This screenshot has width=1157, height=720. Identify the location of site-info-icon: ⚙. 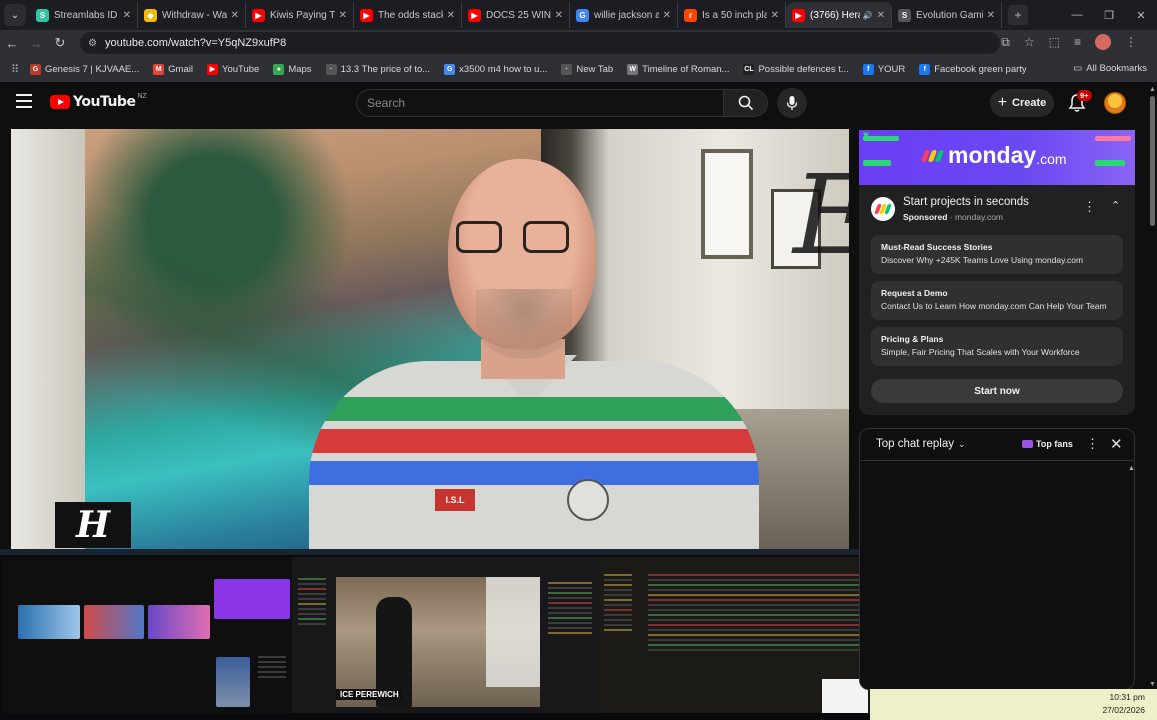
(92, 43).